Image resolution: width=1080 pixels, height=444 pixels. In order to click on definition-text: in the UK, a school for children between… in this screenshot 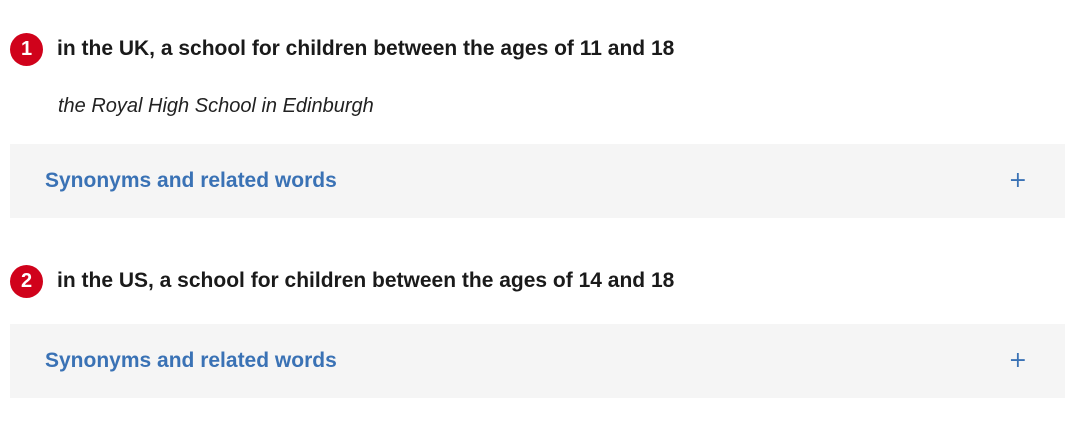, I will do `click(366, 48)`.